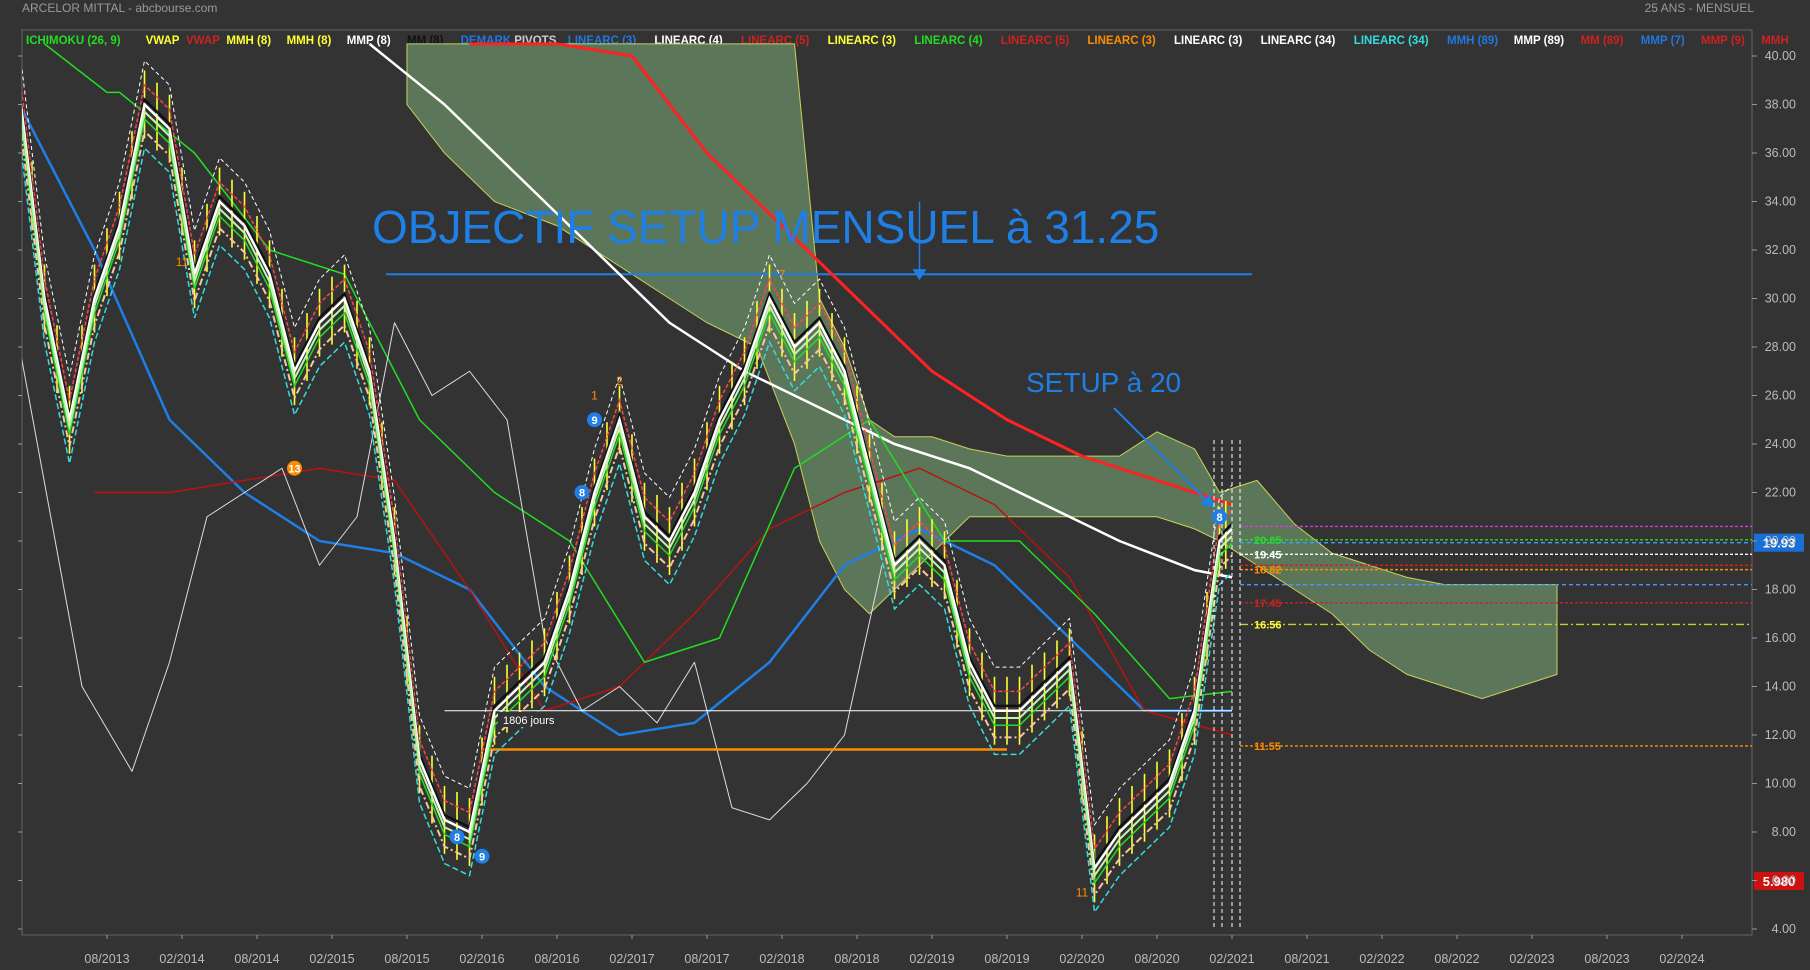 The height and width of the screenshot is (970, 1810). Describe the element at coordinates (1780, 784) in the screenshot. I see `y-tick-label: 10.00` at that location.